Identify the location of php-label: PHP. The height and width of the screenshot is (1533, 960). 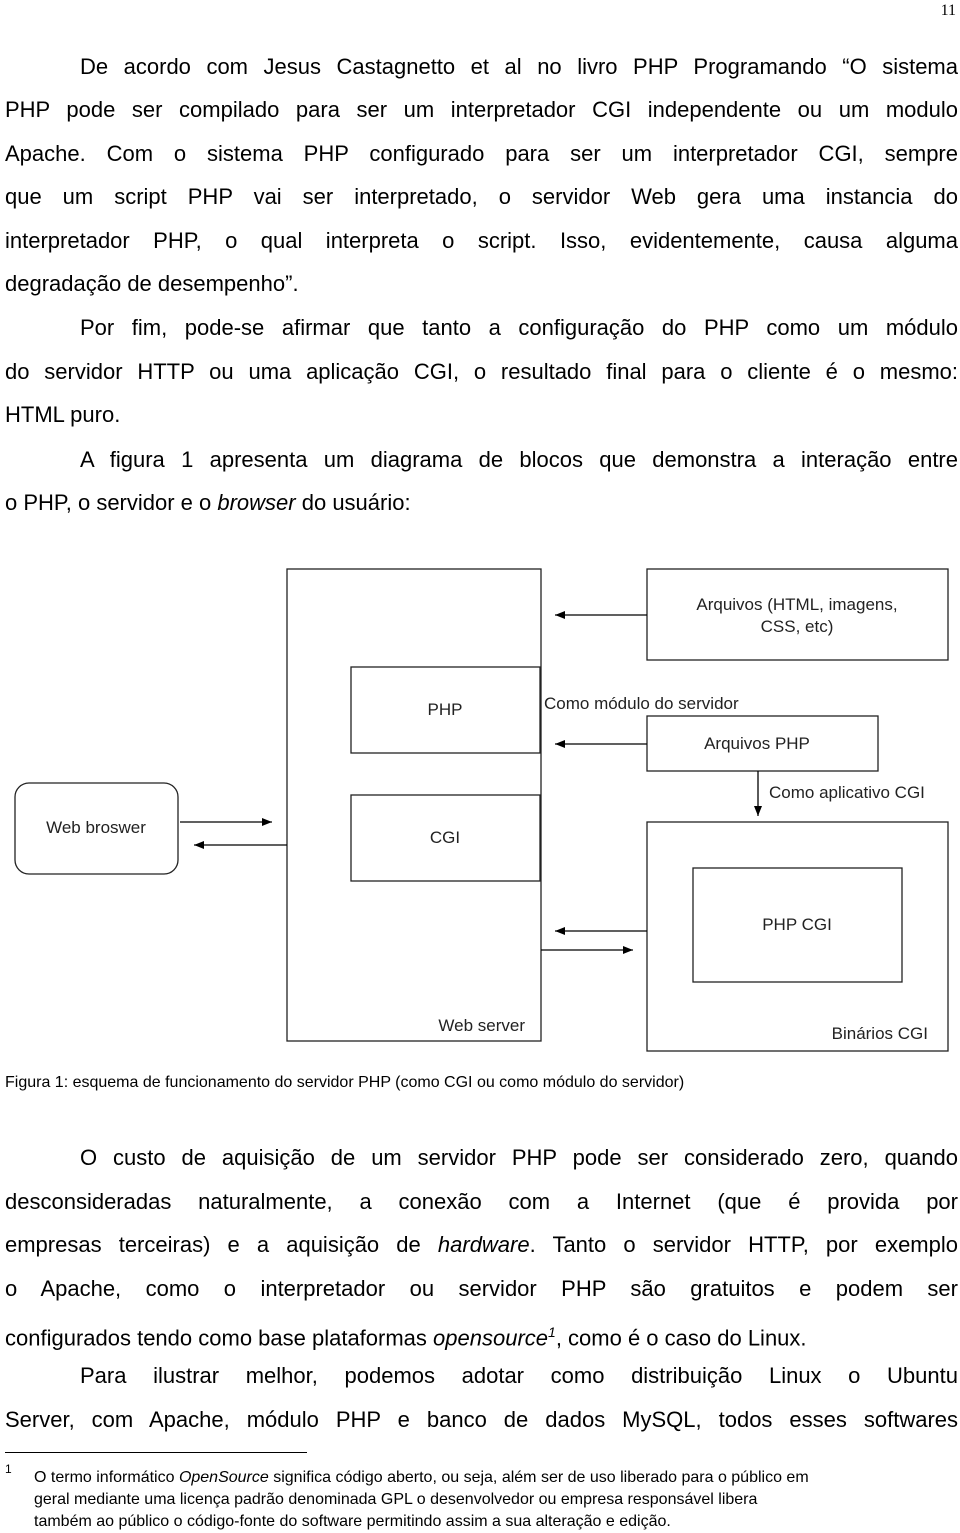
(445, 709).